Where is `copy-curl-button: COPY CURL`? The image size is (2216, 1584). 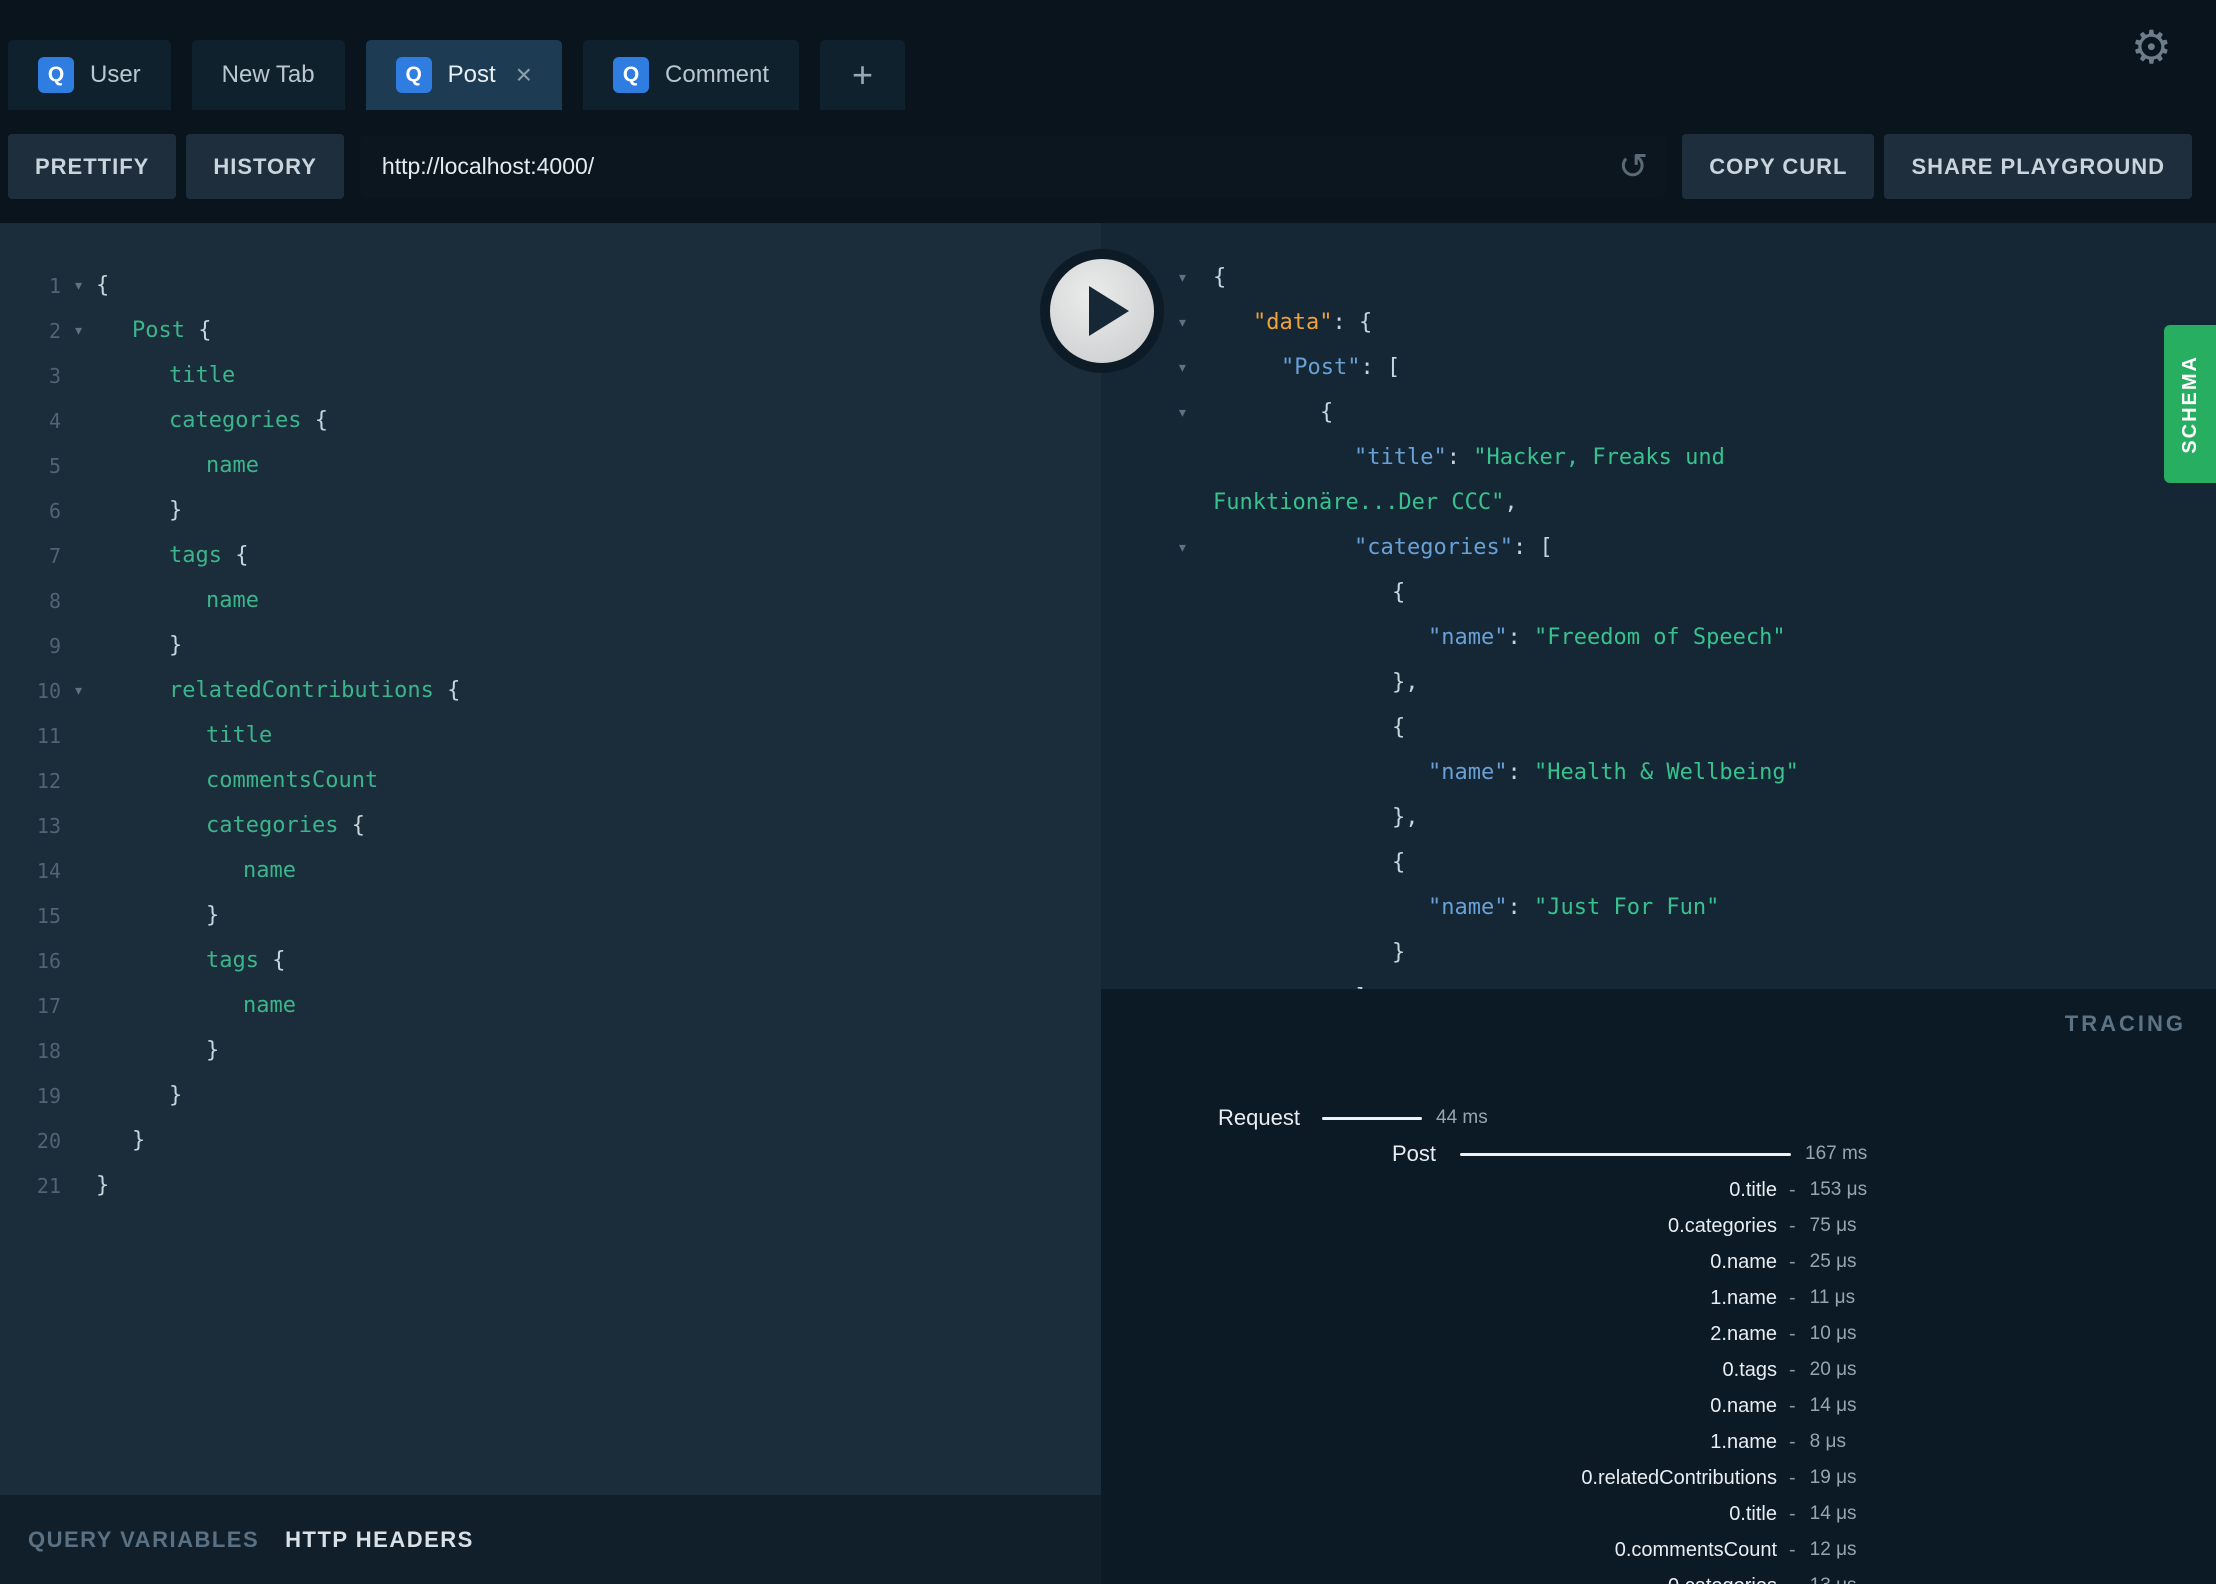 copy-curl-button: COPY CURL is located at coordinates (1778, 166).